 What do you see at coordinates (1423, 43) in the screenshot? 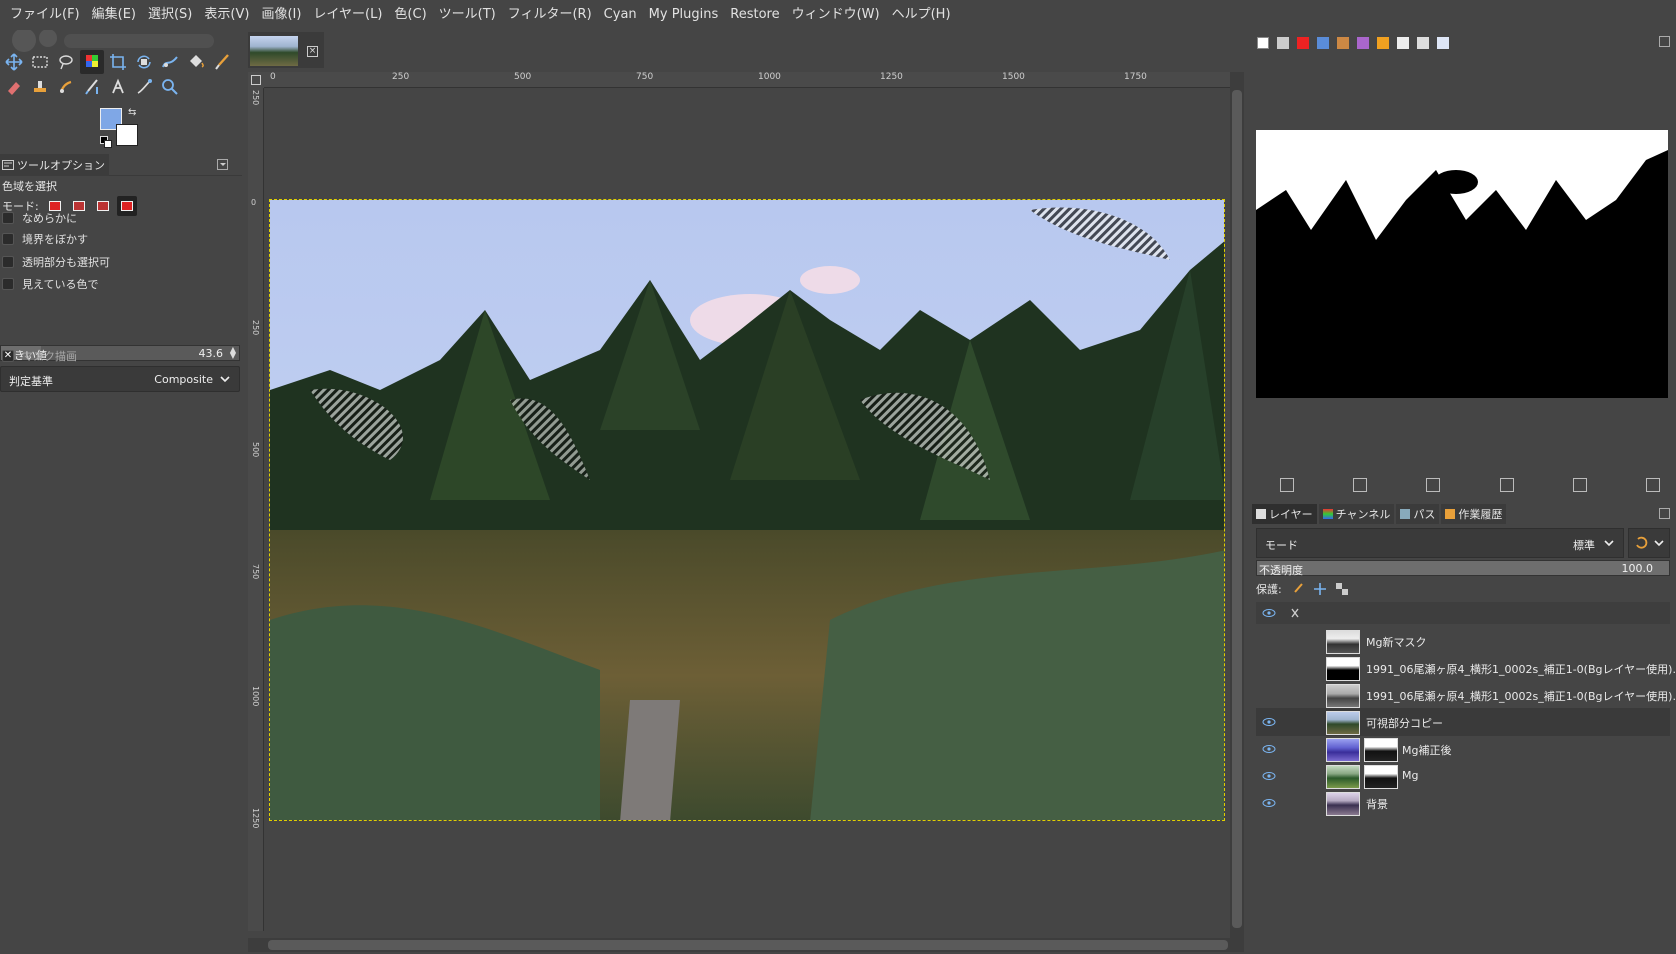
I see `tab-tools` at bounding box center [1423, 43].